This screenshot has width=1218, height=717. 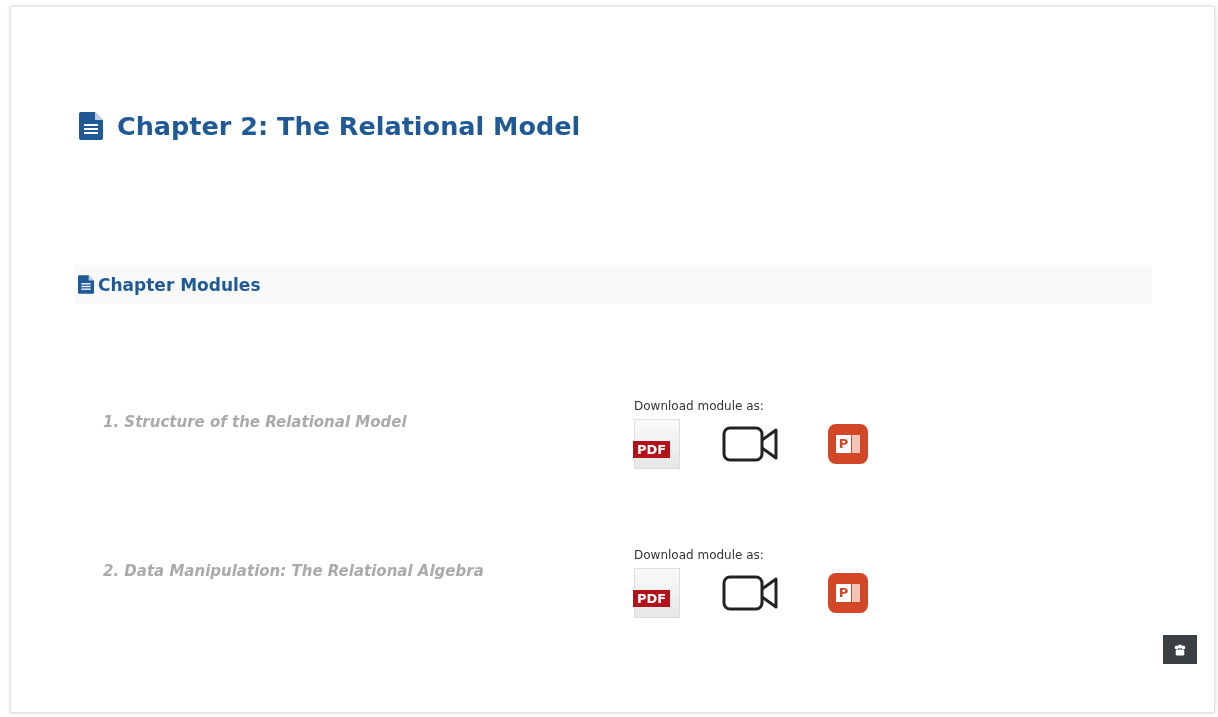 I want to click on chapter-title: Chapter 2: The Relational Model, so click(x=349, y=126).